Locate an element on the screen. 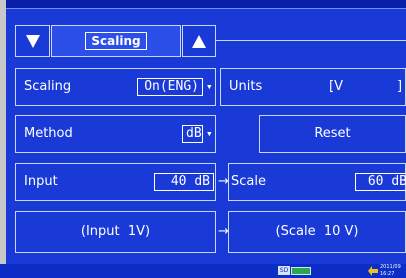 This screenshot has width=406, height=278. page-title-button: Scaling is located at coordinates (116, 41).